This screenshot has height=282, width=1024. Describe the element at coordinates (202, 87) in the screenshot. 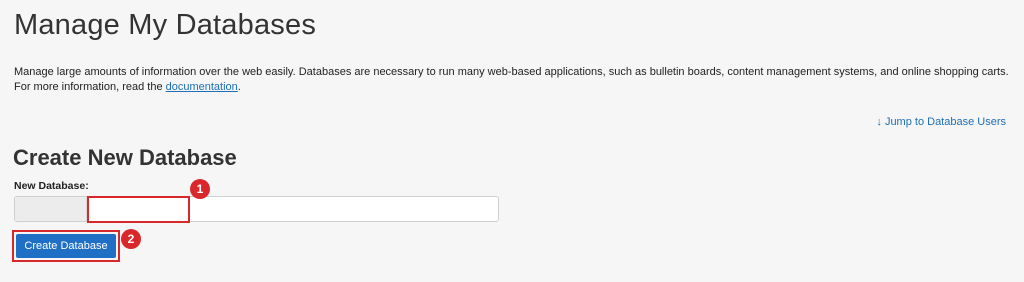

I see `documentation-link: documentation` at that location.